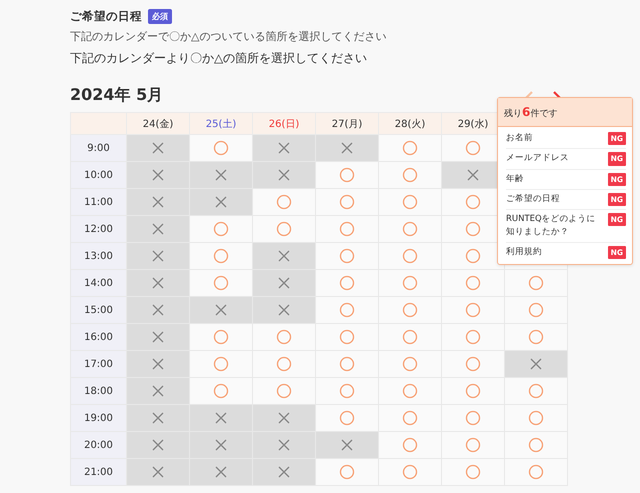  Describe the element at coordinates (117, 95) in the screenshot. I see `month-title: 2024年 5月` at that location.